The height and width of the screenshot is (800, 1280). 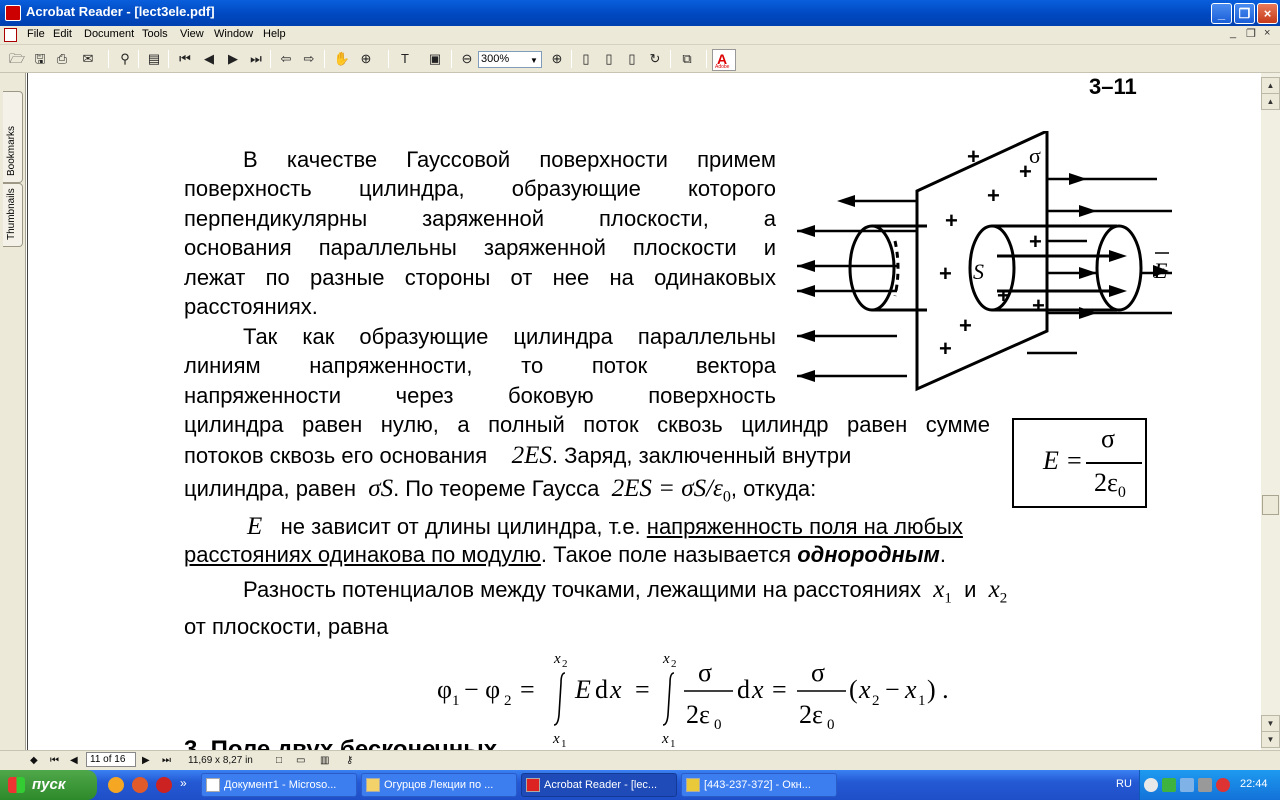 I want to click on nav-pane-toggle-icon: ◆, so click(x=34, y=760).